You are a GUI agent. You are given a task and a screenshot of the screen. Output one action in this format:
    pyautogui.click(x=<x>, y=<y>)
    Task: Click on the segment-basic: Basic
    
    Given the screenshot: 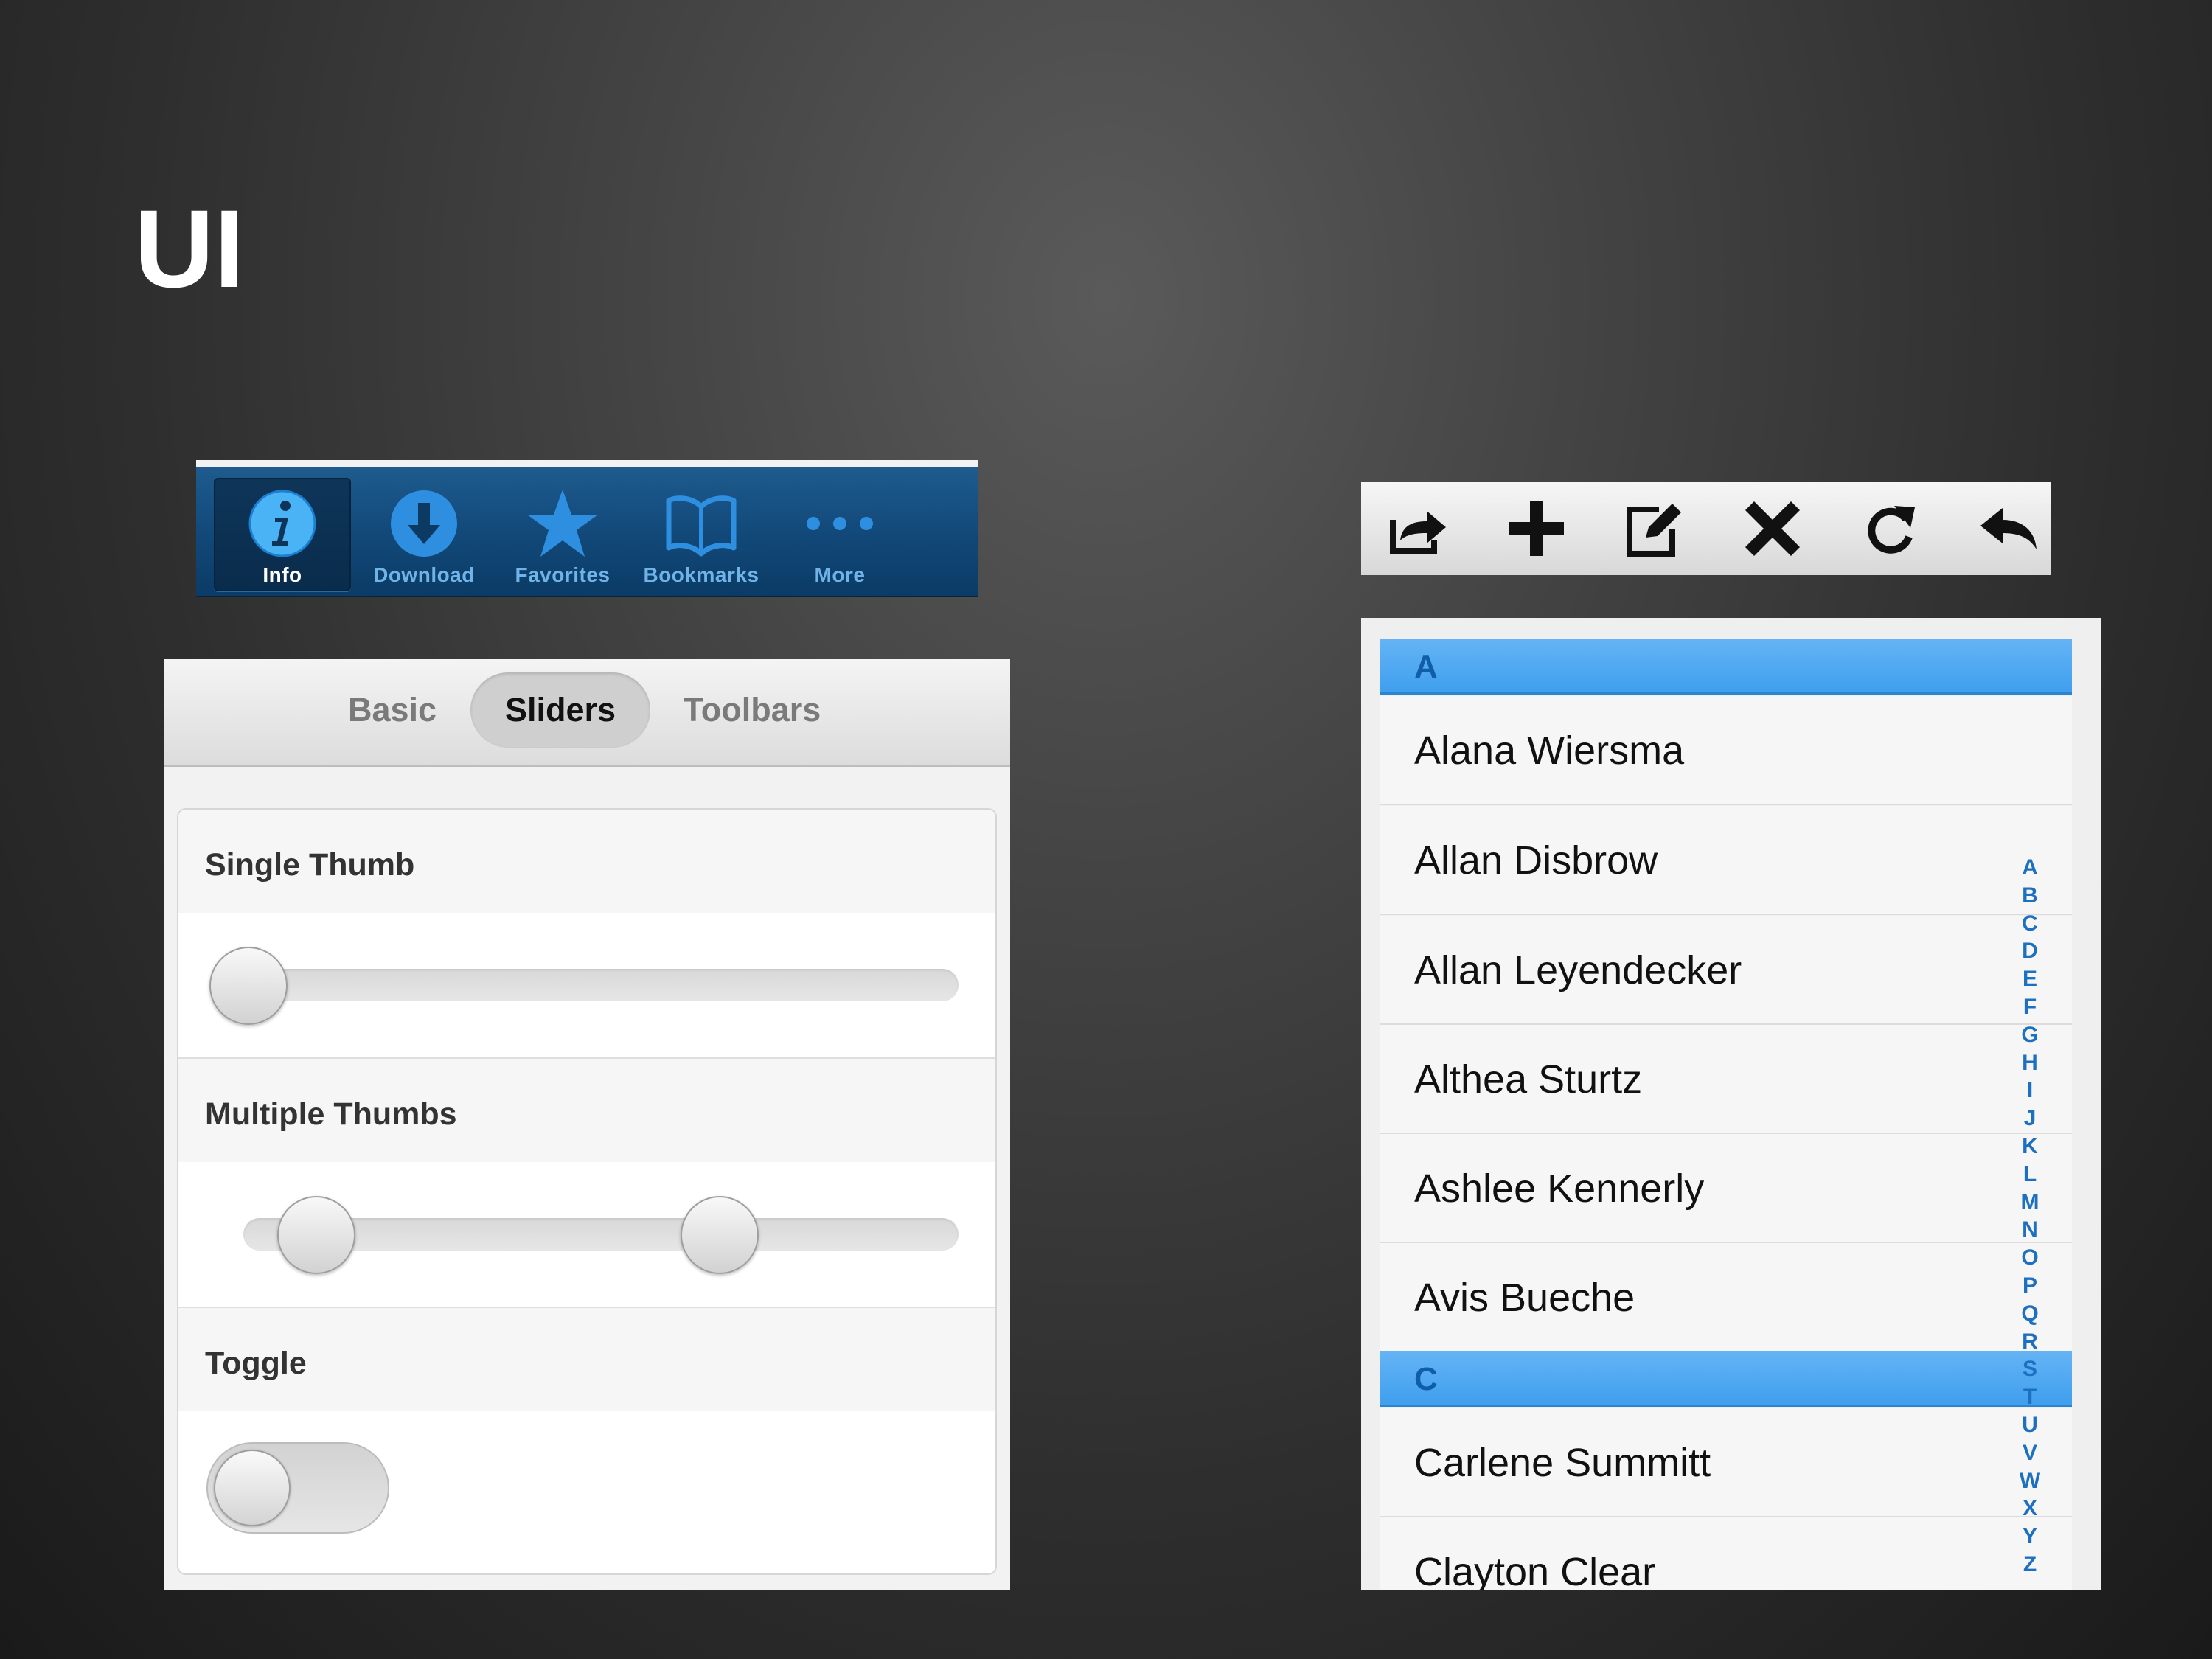 What is the action you would take?
    pyautogui.click(x=392, y=710)
    